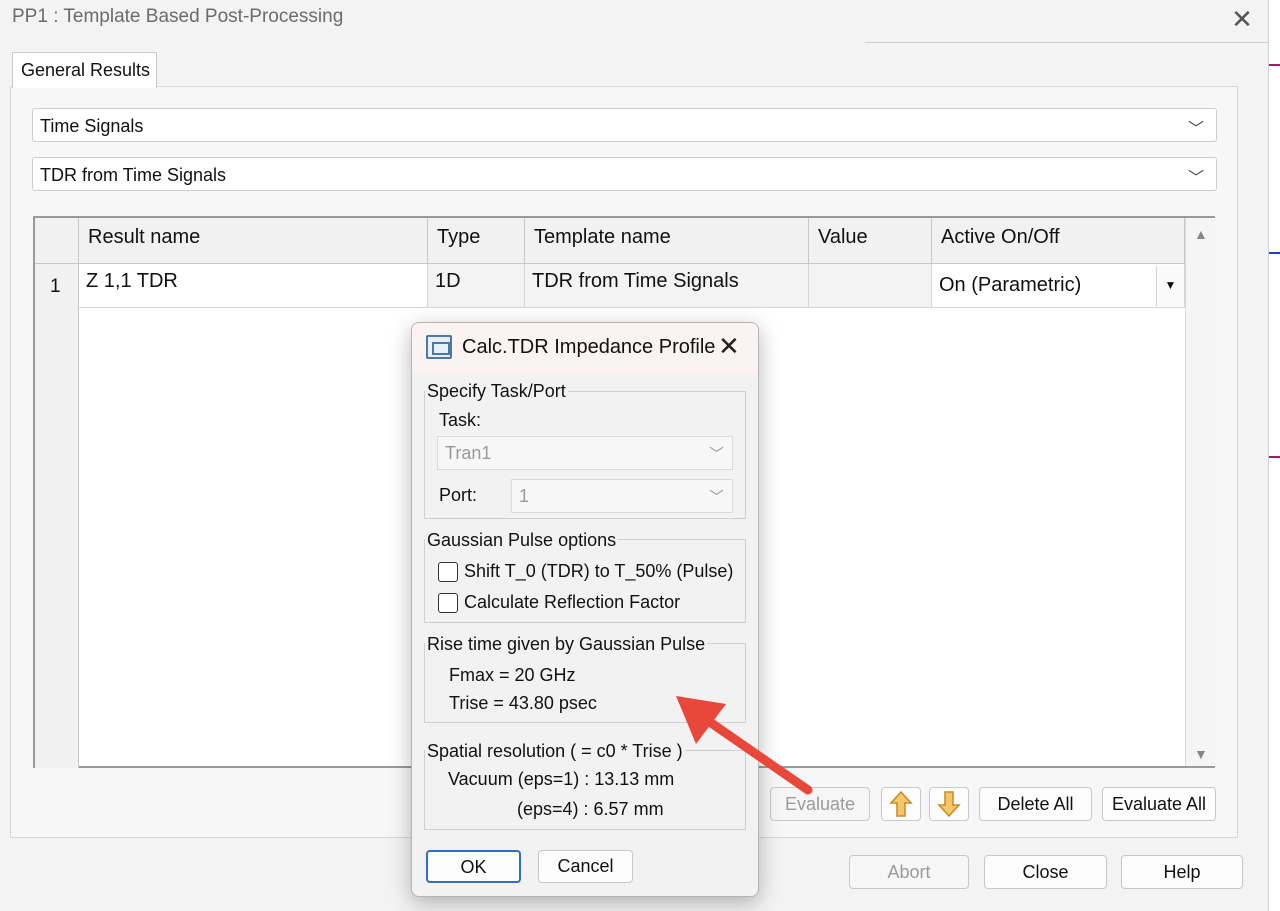 This screenshot has height=911, width=1280. What do you see at coordinates (572, 602) in the screenshot?
I see `reflection-factor-label: Calculate Reflection Factor` at bounding box center [572, 602].